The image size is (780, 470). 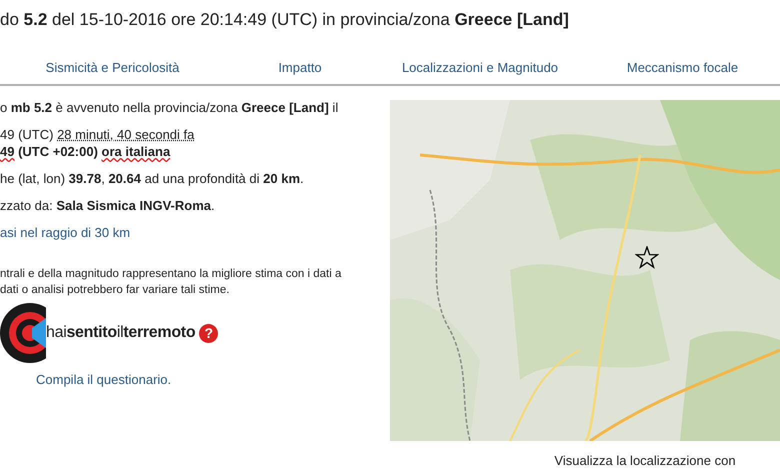 I want to click on target-megaphone-icon, so click(x=23, y=333).